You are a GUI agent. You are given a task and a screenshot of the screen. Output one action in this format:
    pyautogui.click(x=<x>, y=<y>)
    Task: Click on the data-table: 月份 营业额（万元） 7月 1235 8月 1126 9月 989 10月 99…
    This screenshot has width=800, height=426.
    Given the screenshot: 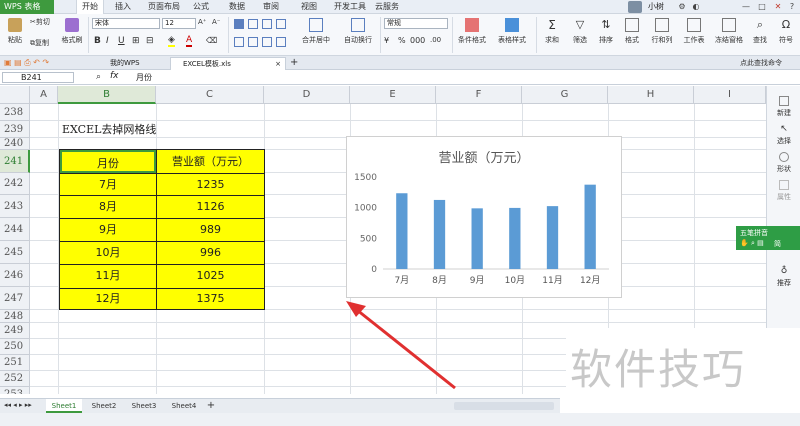 What is the action you would take?
    pyautogui.click(x=162, y=219)
    